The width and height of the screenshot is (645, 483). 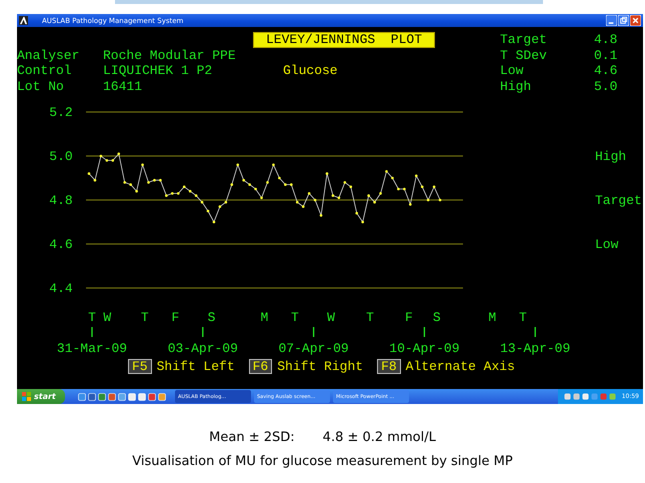 I want to click on axis-tick-label: 4.8, so click(x=61, y=200).